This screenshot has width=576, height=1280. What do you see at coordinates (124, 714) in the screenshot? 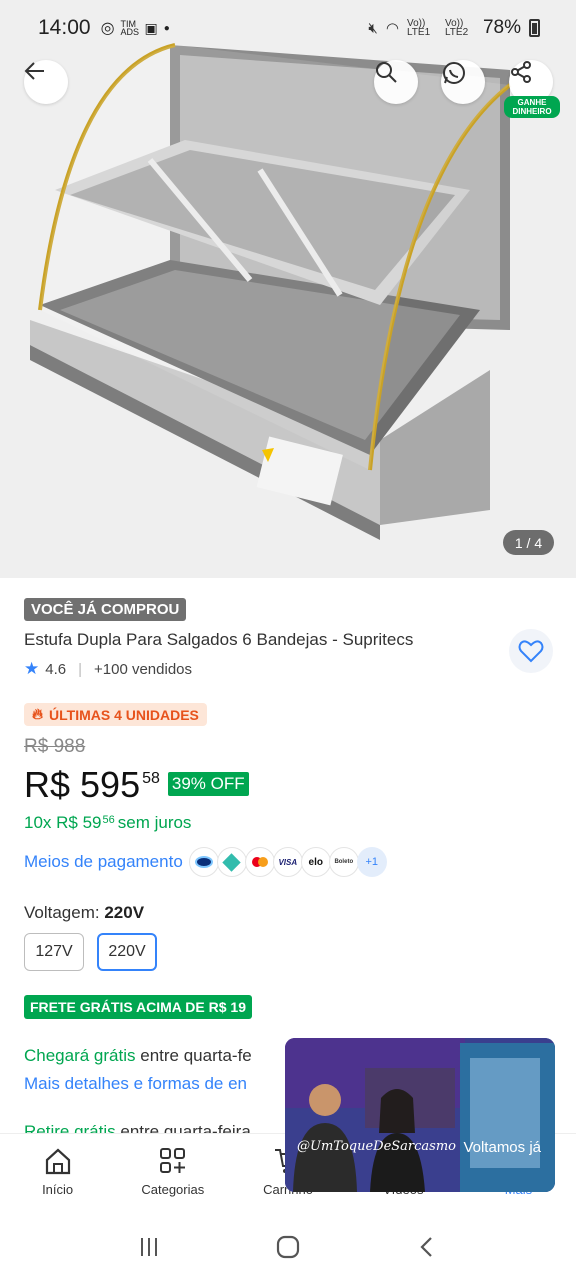
I see `stock-tag-label: ÚLTIMAS 4 UNIDADES` at bounding box center [124, 714].